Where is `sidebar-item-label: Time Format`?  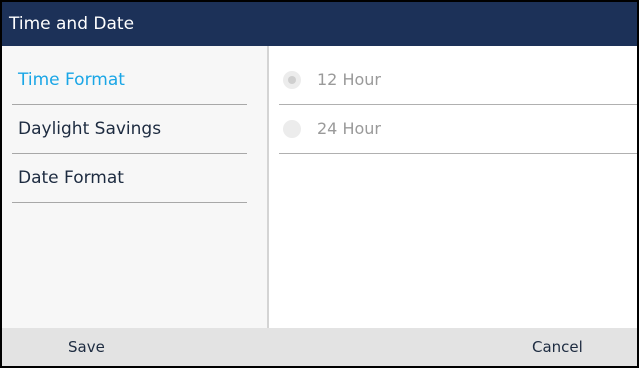 sidebar-item-label: Time Format is located at coordinates (71, 80).